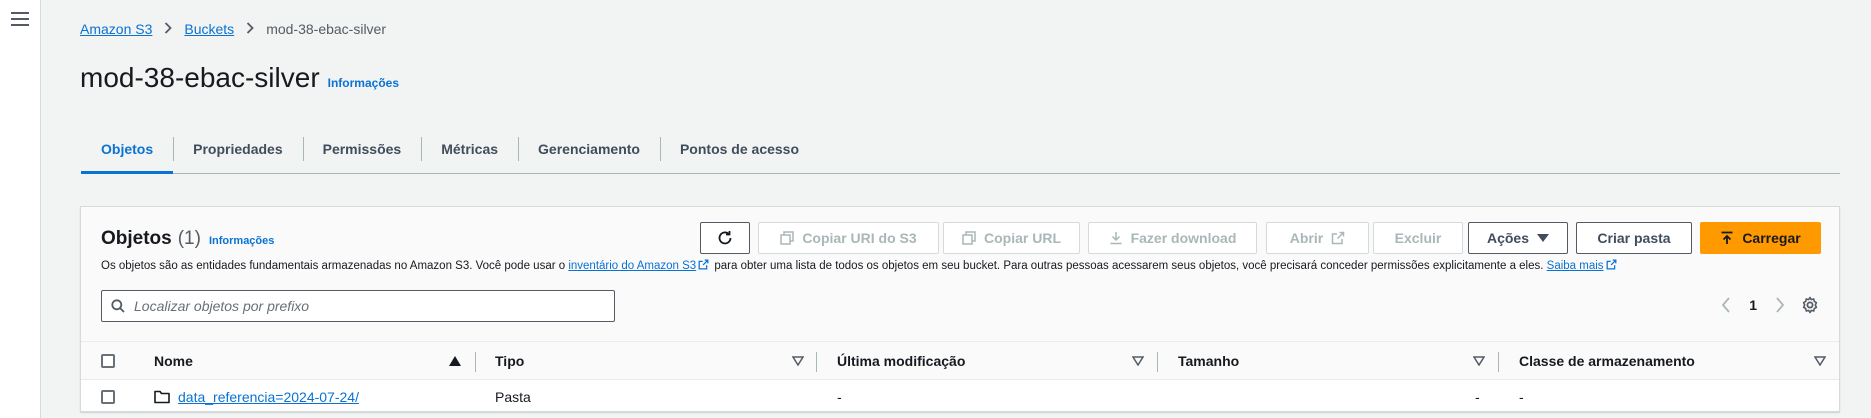  I want to click on inventory-link: inventário do Amazon S3, so click(632, 266).